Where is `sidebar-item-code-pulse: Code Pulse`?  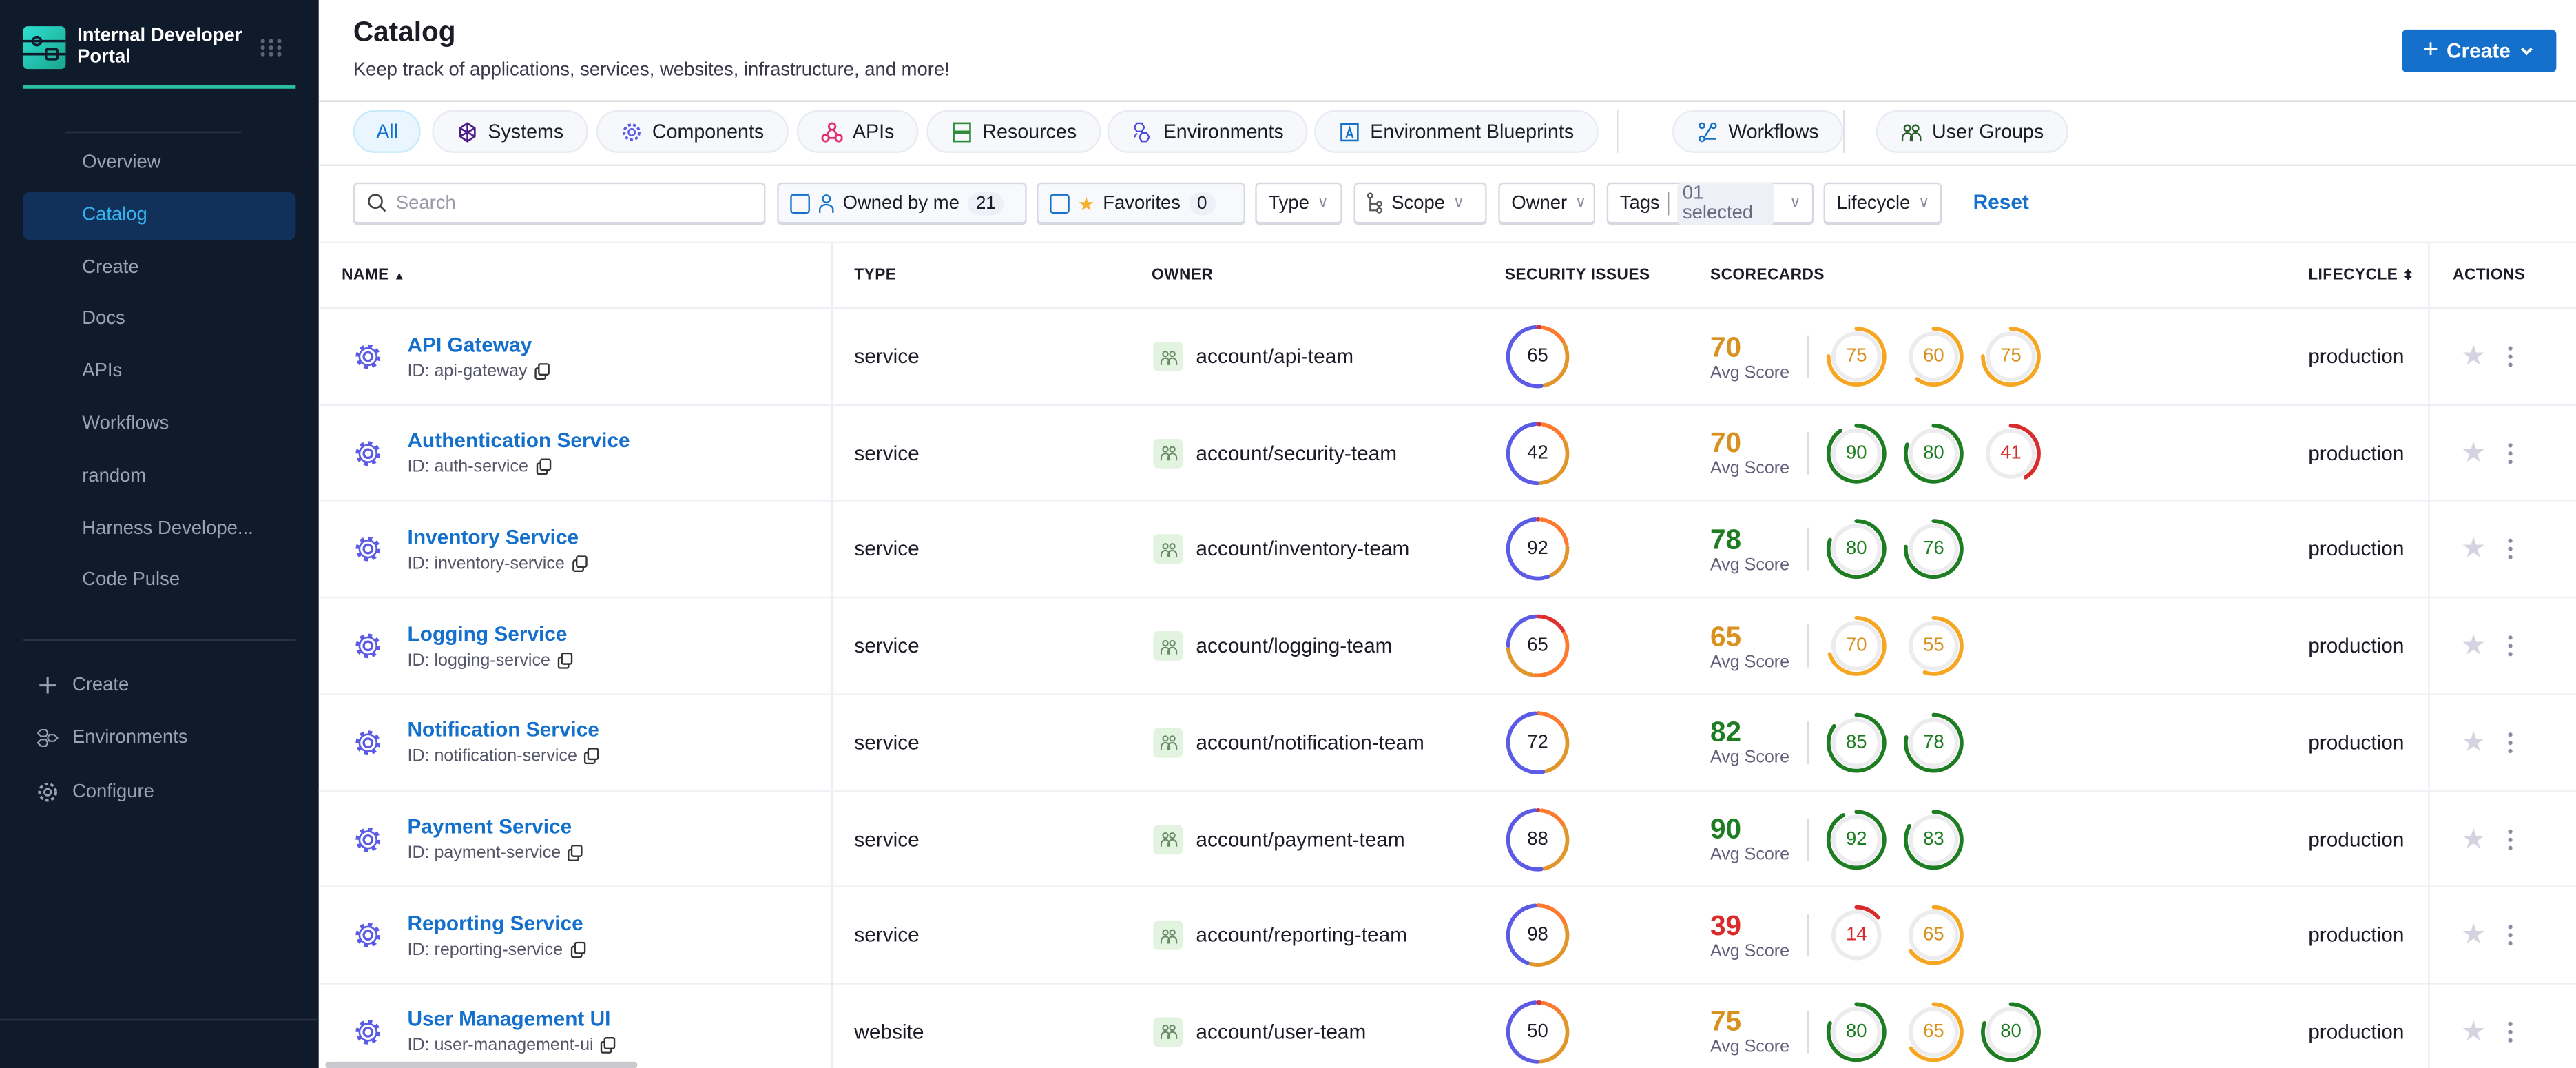 sidebar-item-code-pulse: Code Pulse is located at coordinates (159, 582).